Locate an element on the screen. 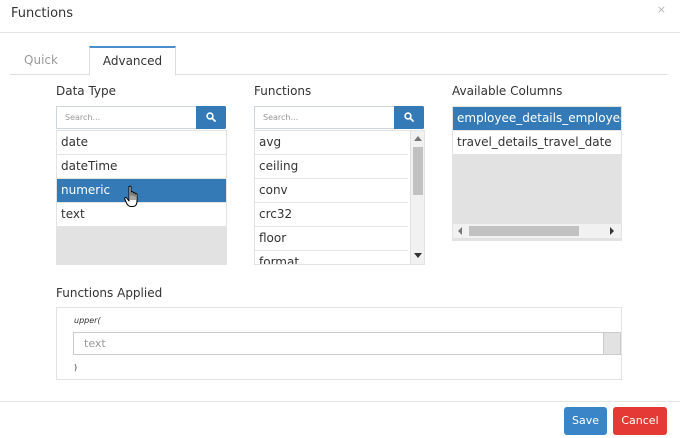 The height and width of the screenshot is (438, 680). cancel-button: Cancel is located at coordinates (640, 421).